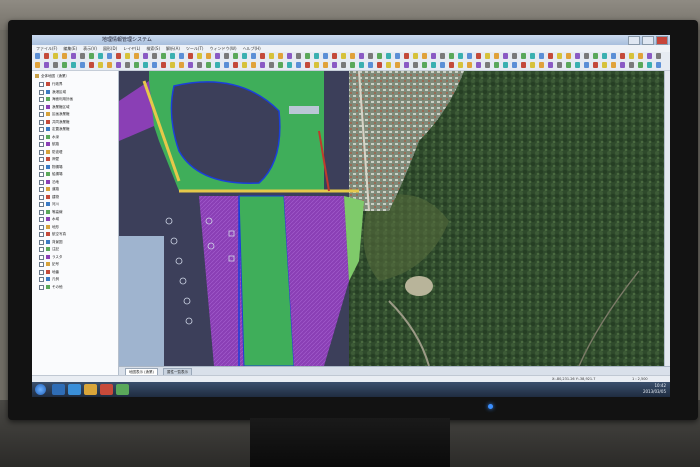 The height and width of the screenshot is (467, 700). I want to click on layer-tree-item: 航路, so click(75, 144).